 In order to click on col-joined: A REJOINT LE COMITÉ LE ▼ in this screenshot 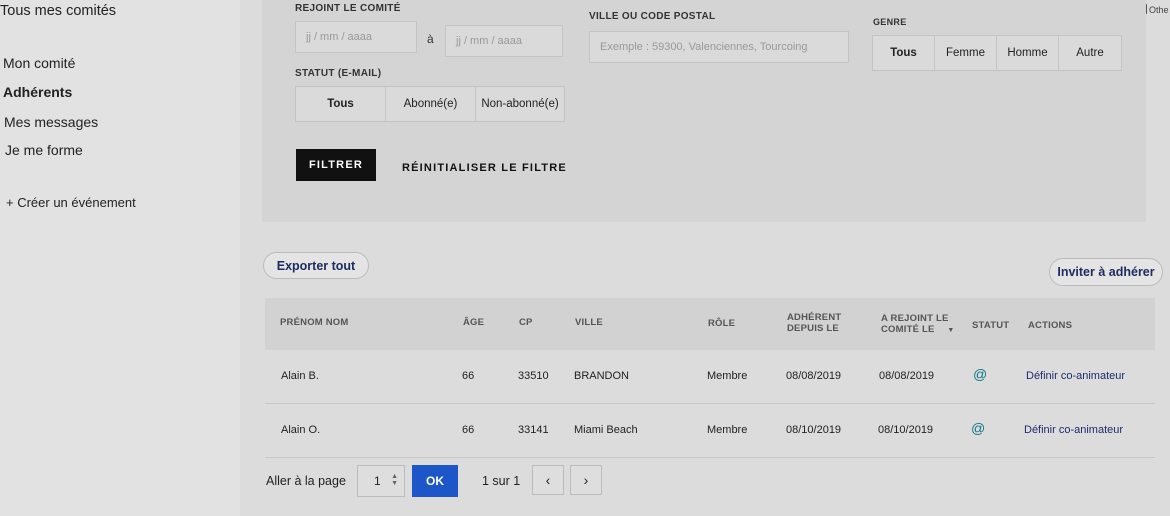, I will do `click(918, 324)`.